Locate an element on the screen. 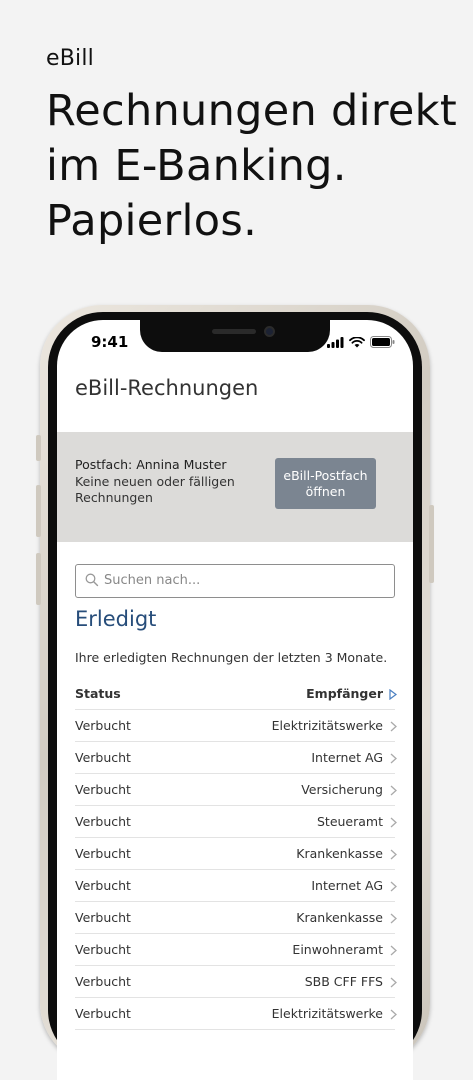 This screenshot has height=1080, width=473. phone-mute-switch is located at coordinates (38, 448).